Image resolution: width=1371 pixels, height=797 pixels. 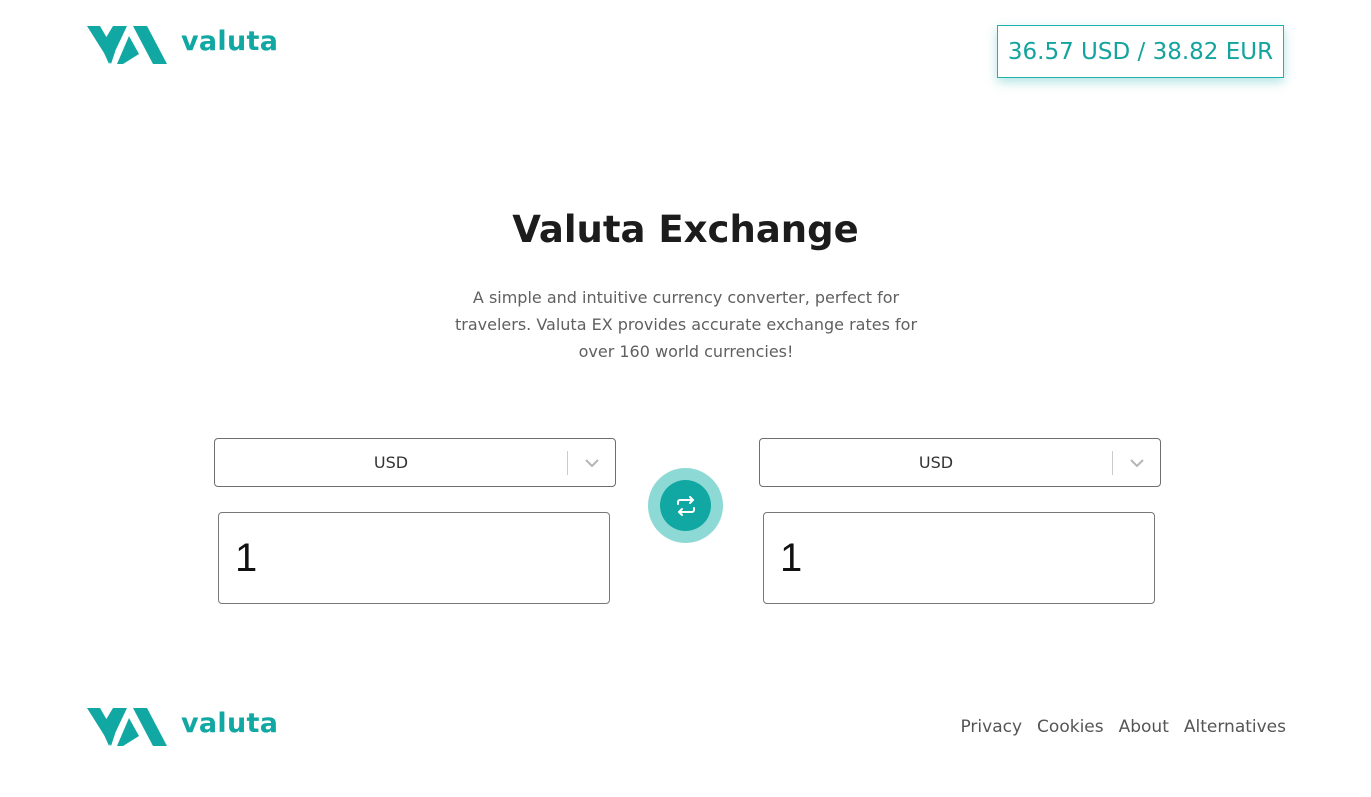 What do you see at coordinates (415, 462) in the screenshot?
I see `from-currency-select: USD` at bounding box center [415, 462].